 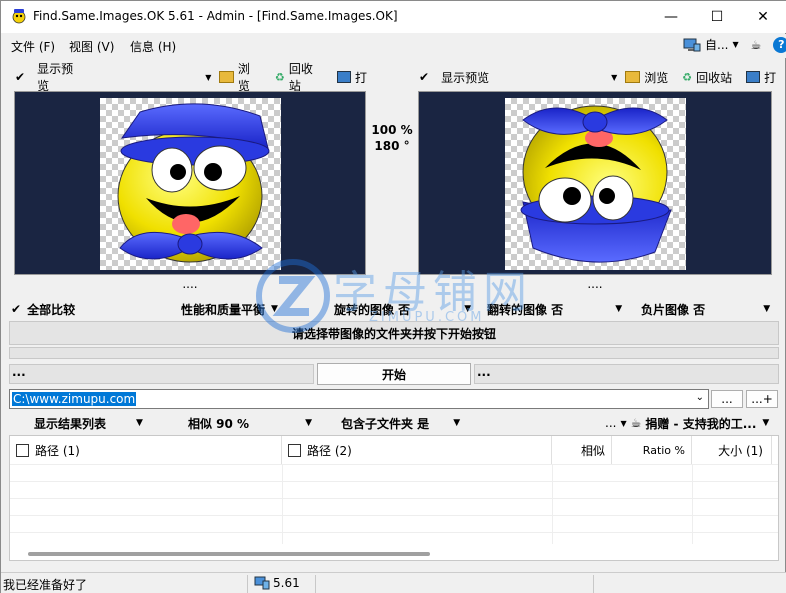 What do you see at coordinates (193, 183) in the screenshot?
I see `smiley-hat-image` at bounding box center [193, 183].